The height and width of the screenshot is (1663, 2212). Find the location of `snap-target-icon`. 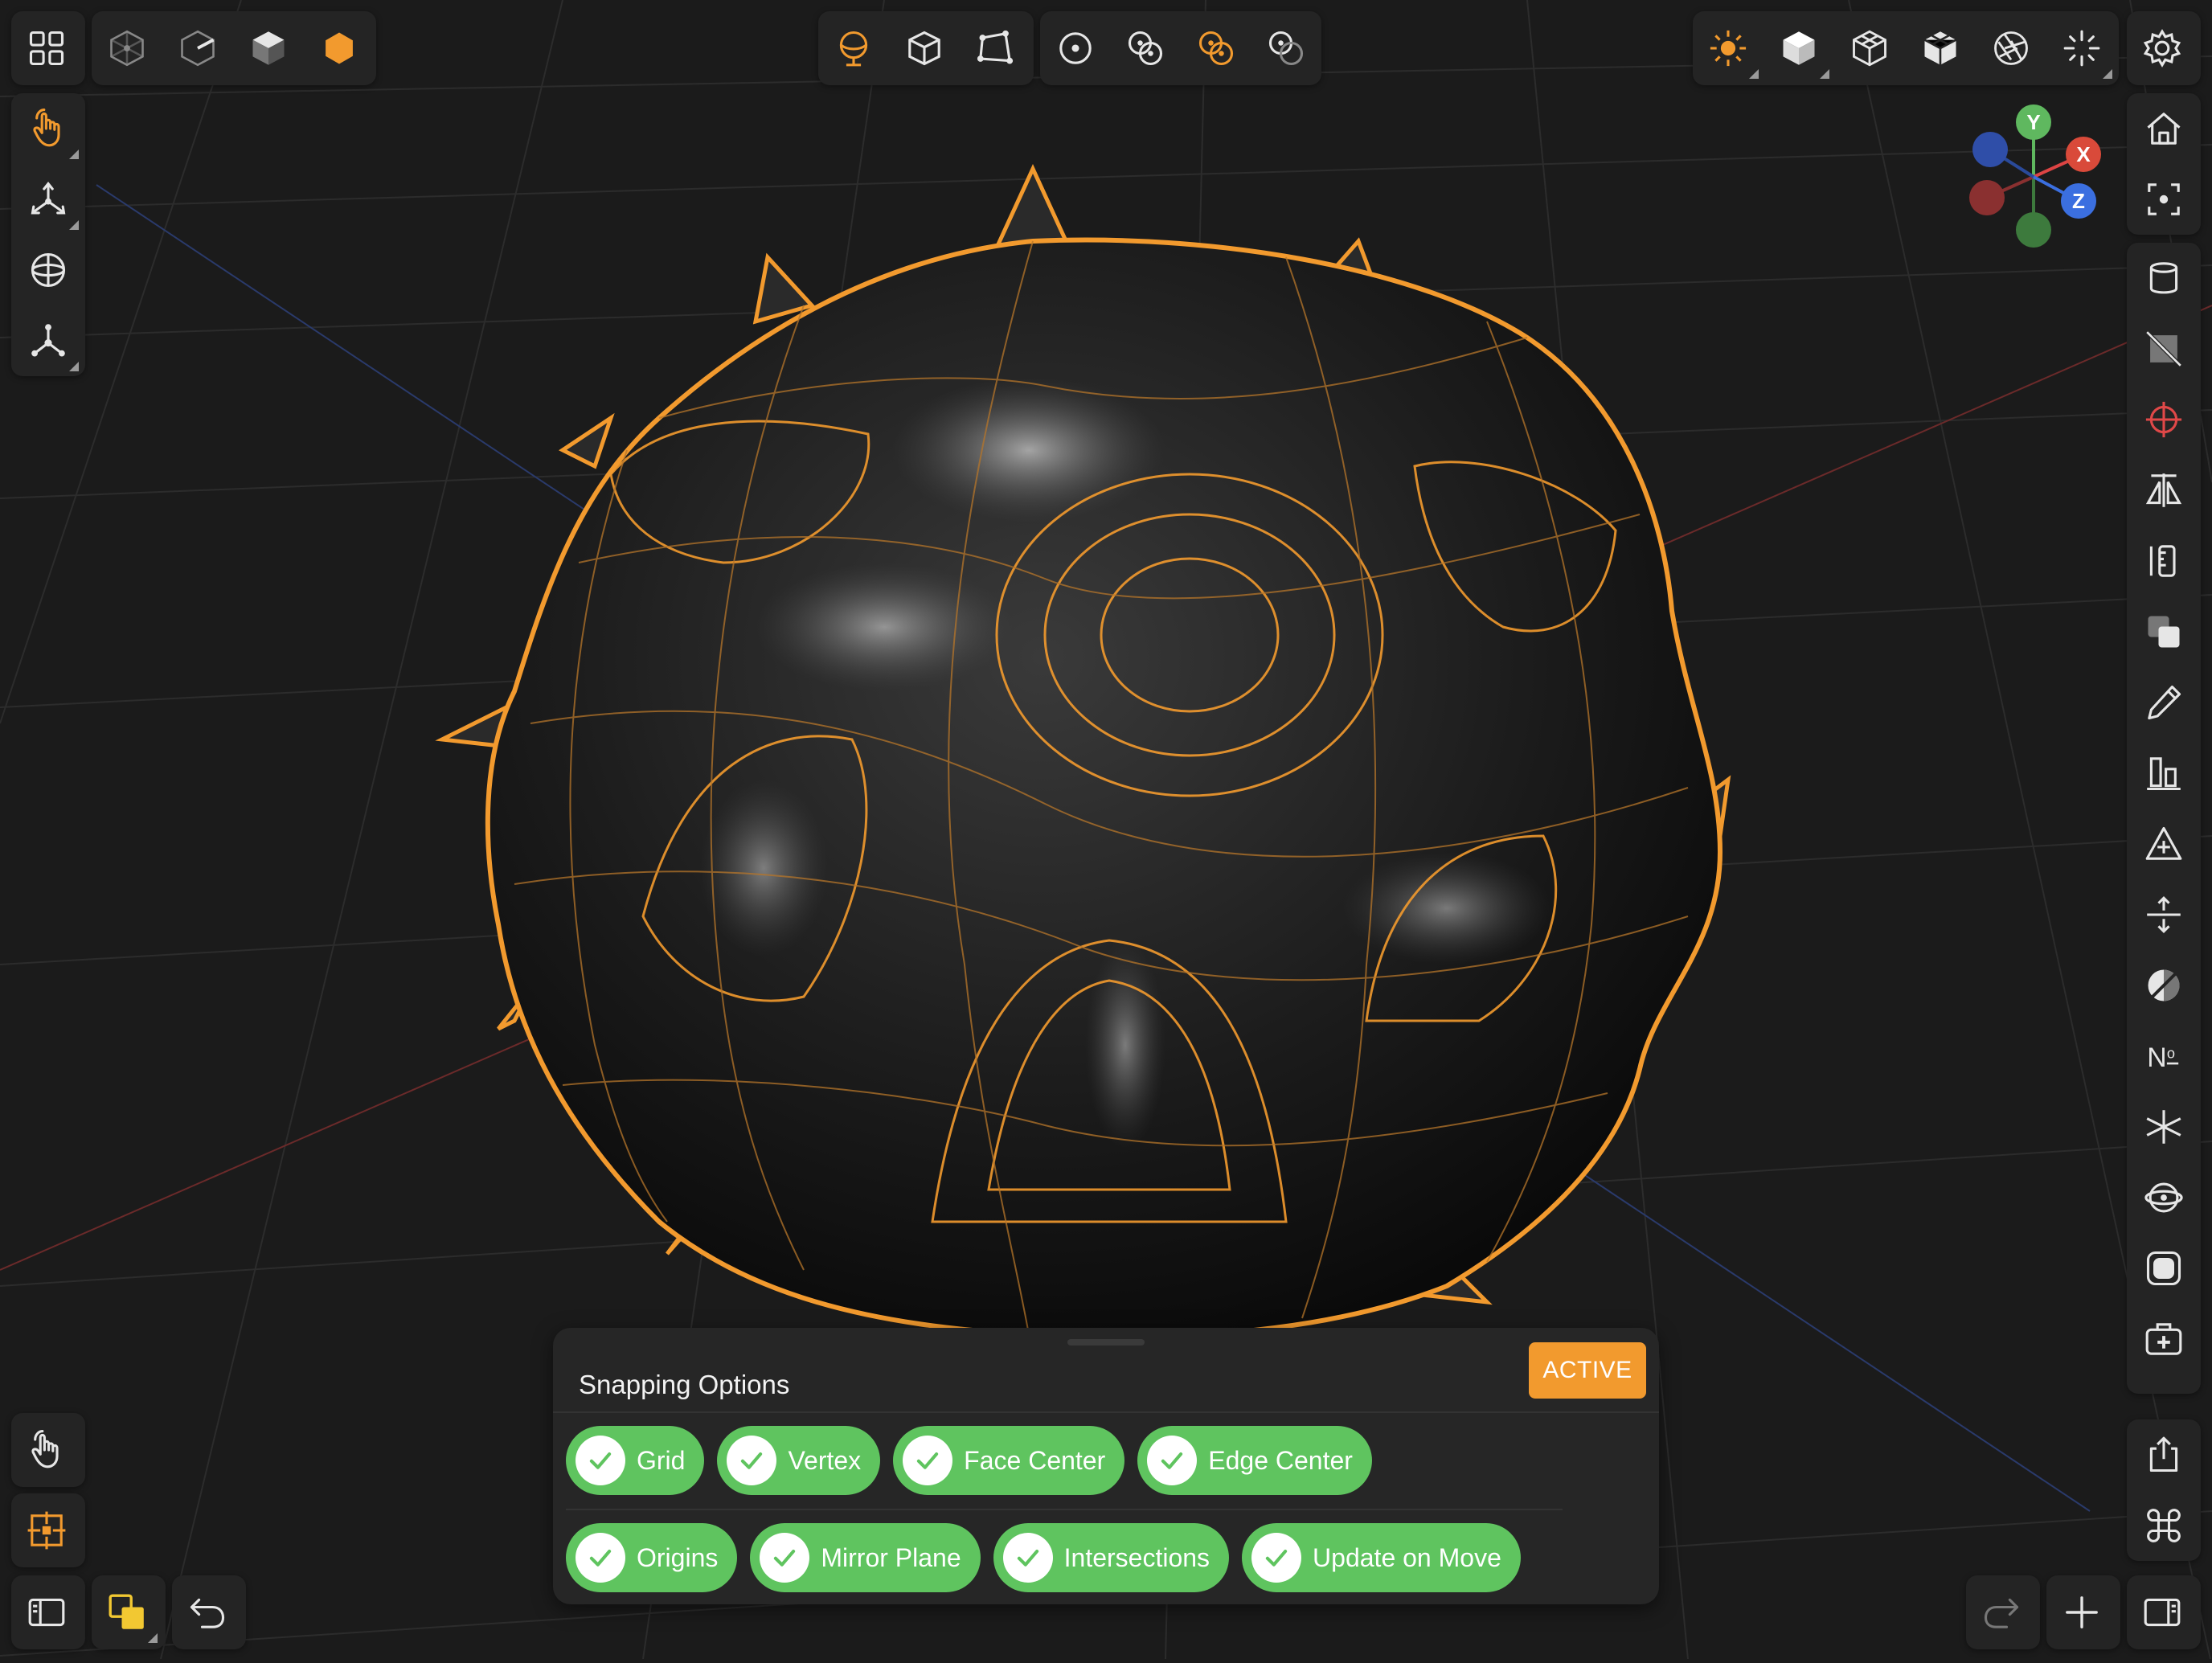

snap-target-icon is located at coordinates (46, 1530).